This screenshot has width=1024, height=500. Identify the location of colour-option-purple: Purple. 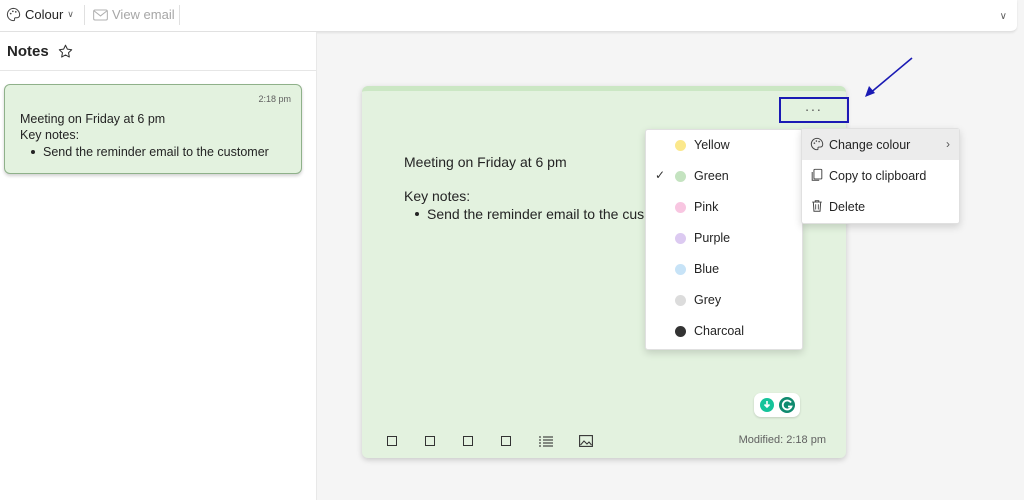
(724, 238).